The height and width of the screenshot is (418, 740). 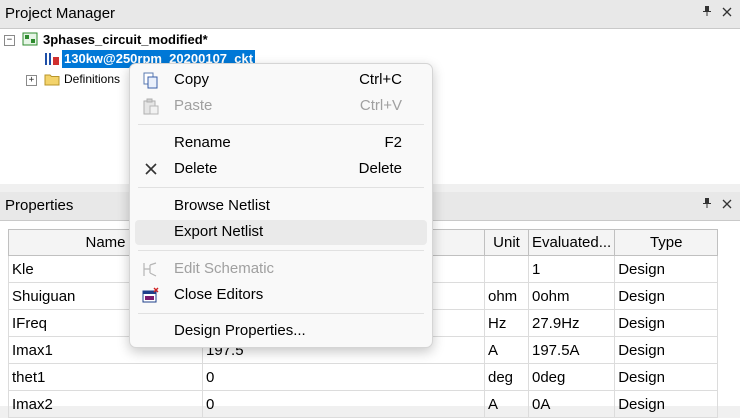 I want to click on tree-definitions-label: Definitions, so click(x=92, y=79).